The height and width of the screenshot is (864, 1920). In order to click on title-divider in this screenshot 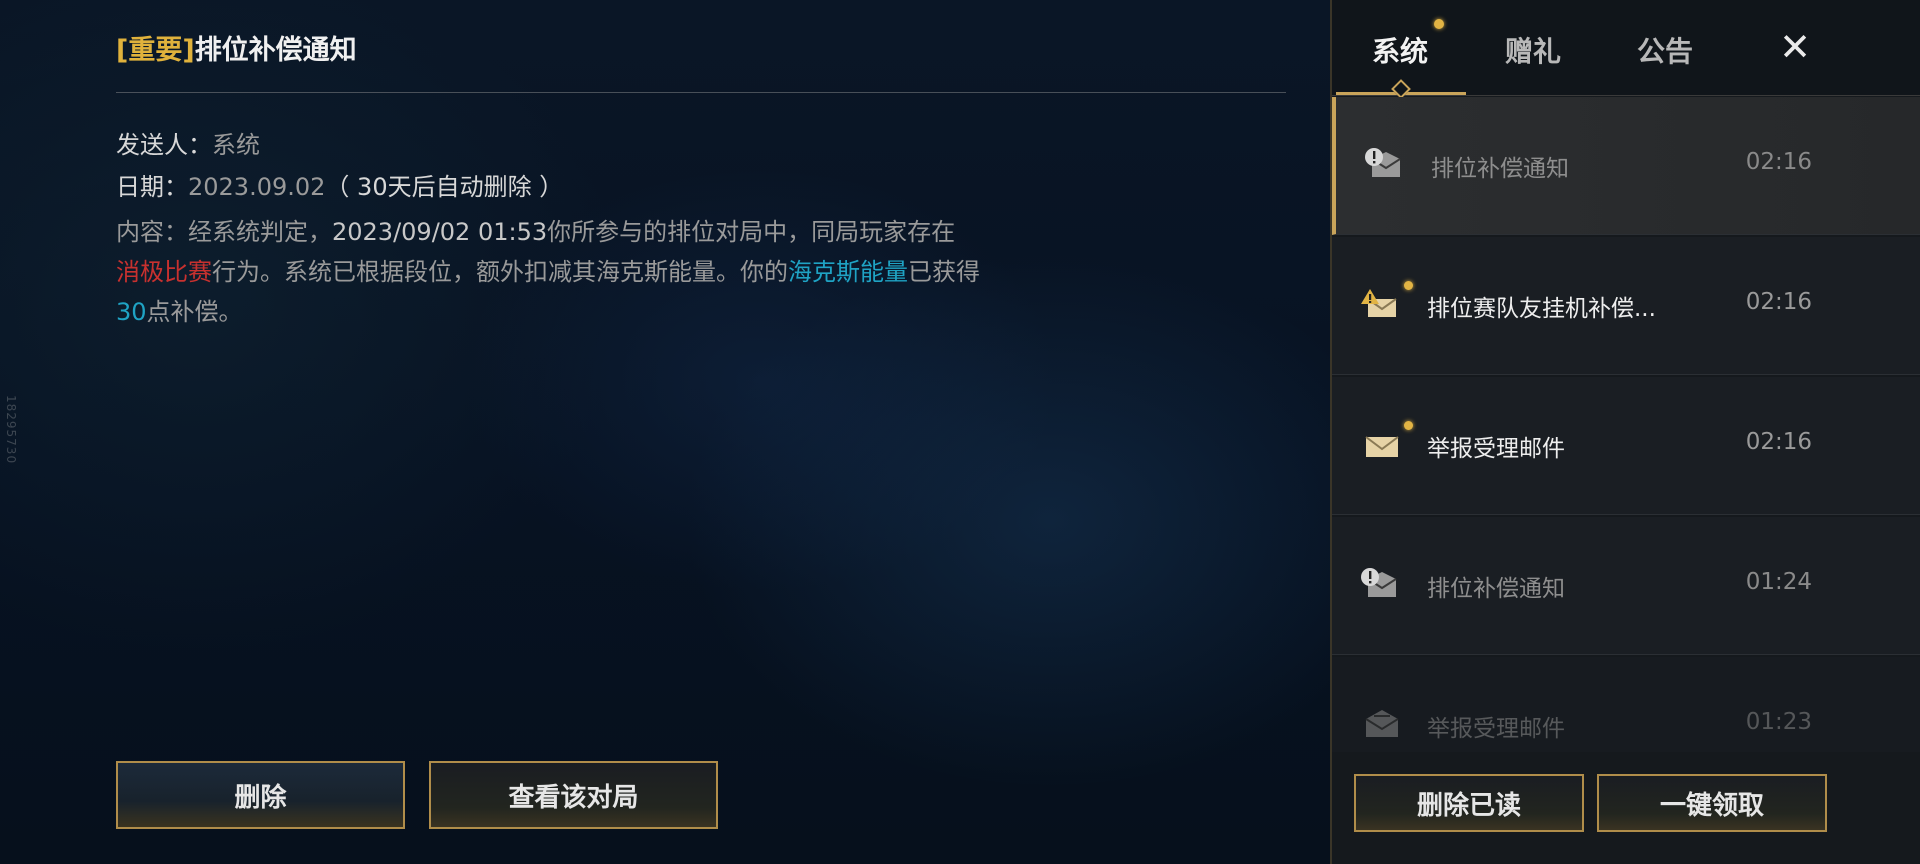, I will do `click(701, 92)`.